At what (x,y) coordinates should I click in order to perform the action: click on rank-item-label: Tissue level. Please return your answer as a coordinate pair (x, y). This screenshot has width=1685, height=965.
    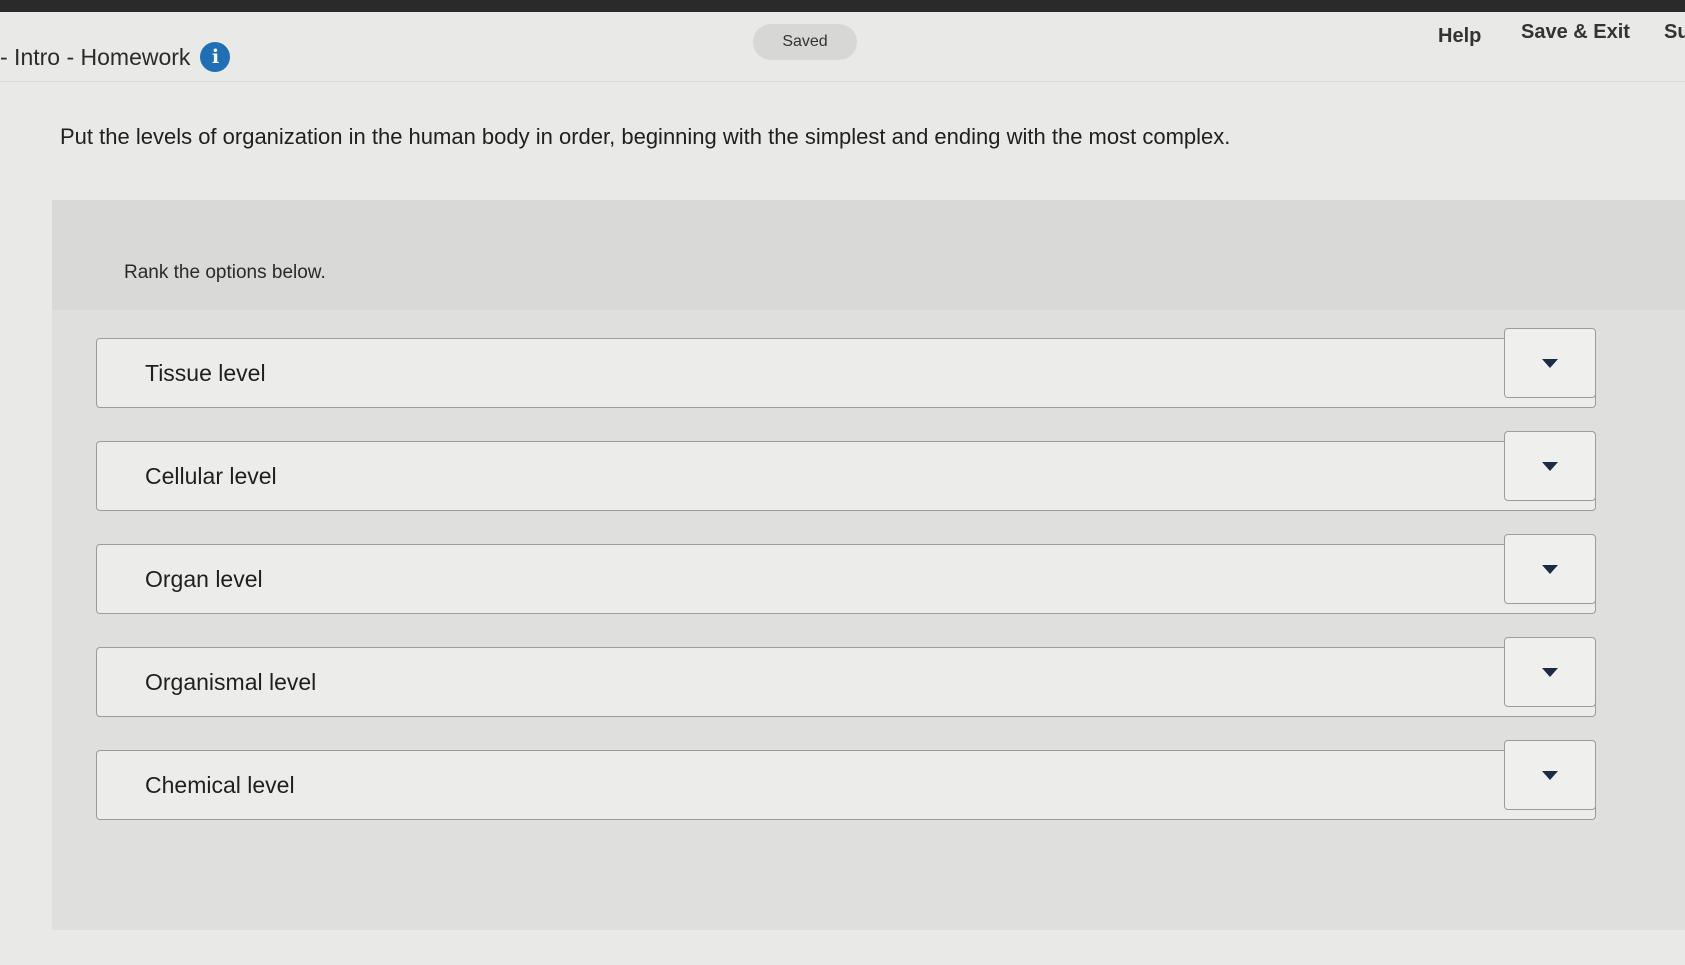
    Looking at the image, I should click on (205, 372).